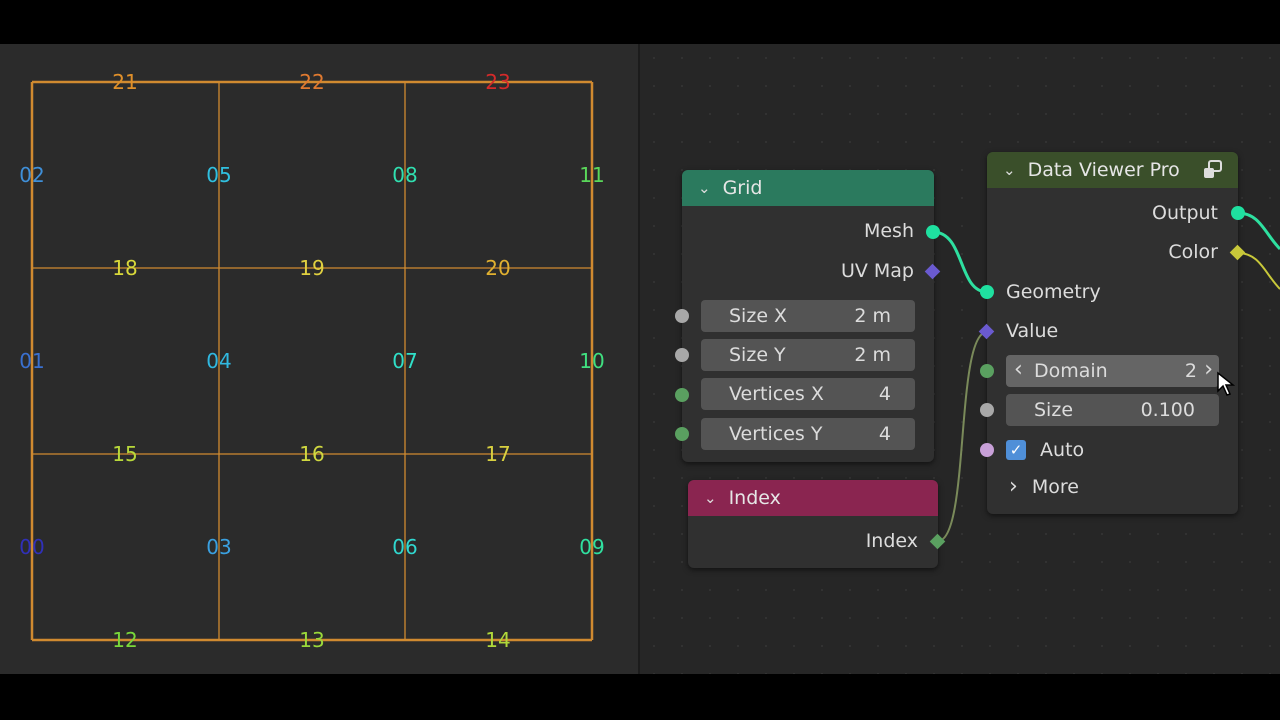  What do you see at coordinates (312, 82) in the screenshot?
I see `vertex-index-label: 22` at bounding box center [312, 82].